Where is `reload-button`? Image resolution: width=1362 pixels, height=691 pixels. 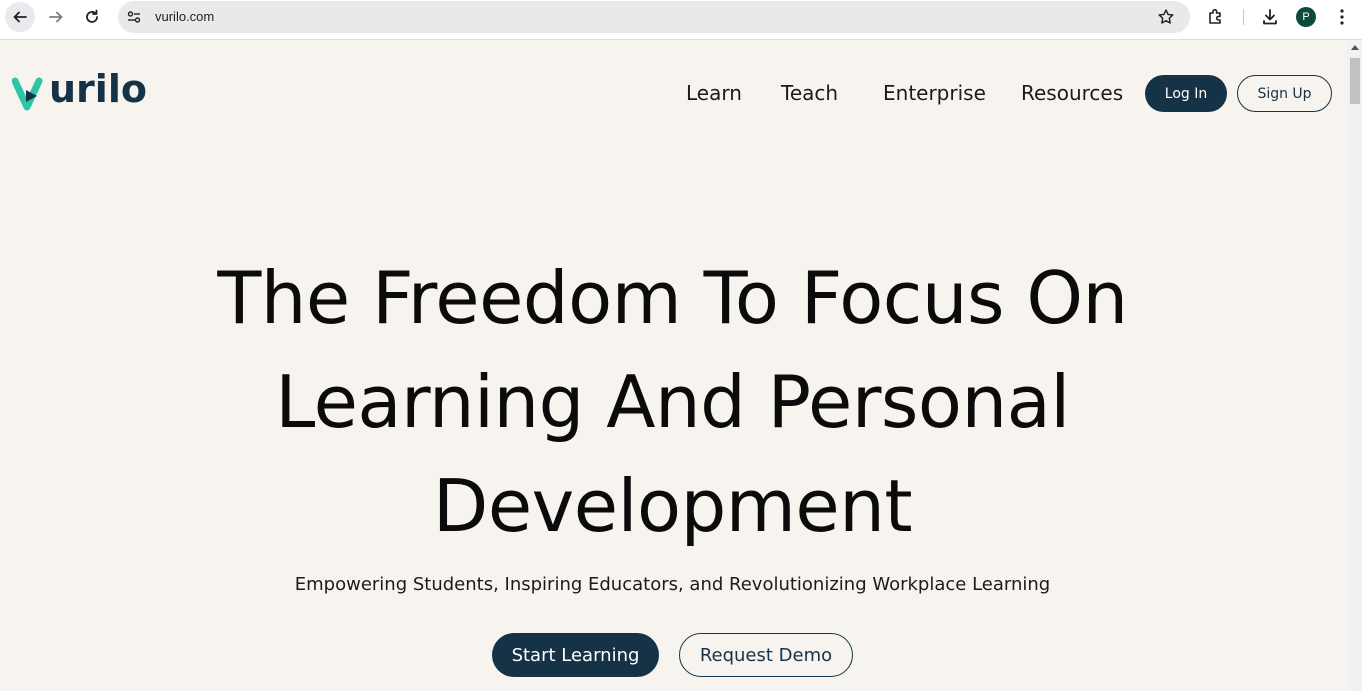 reload-button is located at coordinates (92, 17).